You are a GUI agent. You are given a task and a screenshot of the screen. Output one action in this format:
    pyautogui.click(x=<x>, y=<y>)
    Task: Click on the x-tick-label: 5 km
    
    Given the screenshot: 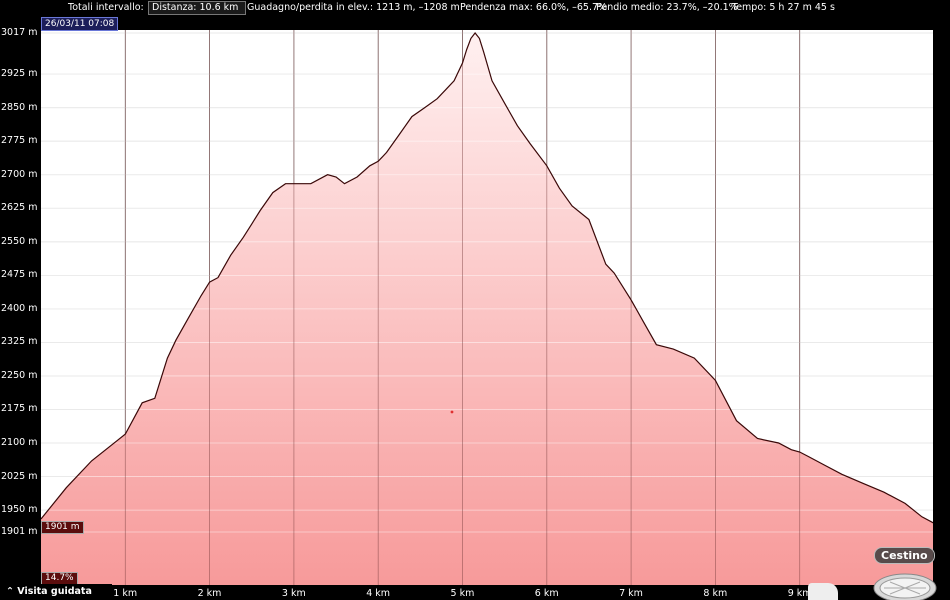 What is the action you would take?
    pyautogui.click(x=462, y=593)
    